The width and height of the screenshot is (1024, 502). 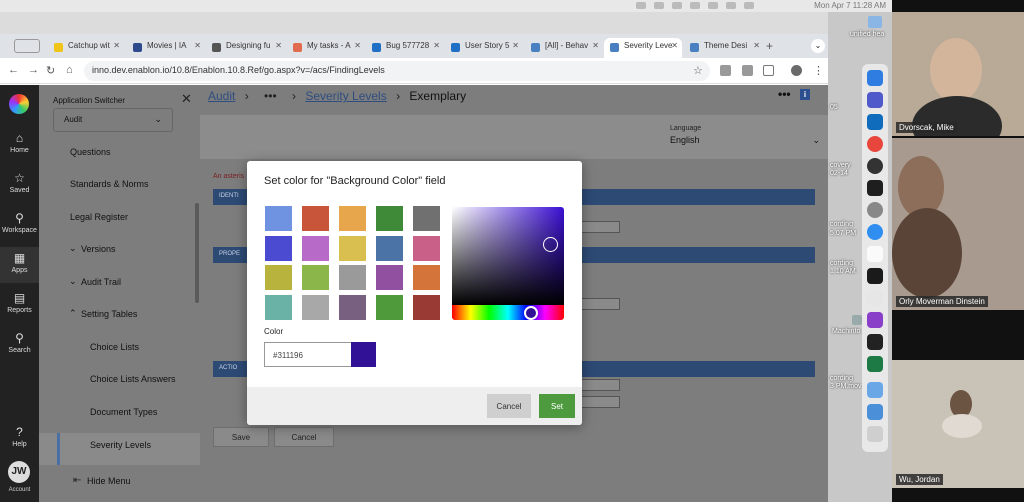 What do you see at coordinates (747, 70) in the screenshot?
I see `password-key-icon` at bounding box center [747, 70].